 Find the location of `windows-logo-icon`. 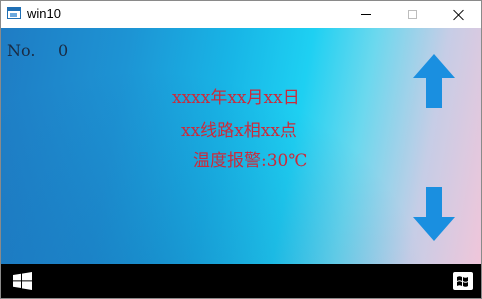

windows-logo-icon is located at coordinates (22, 281).